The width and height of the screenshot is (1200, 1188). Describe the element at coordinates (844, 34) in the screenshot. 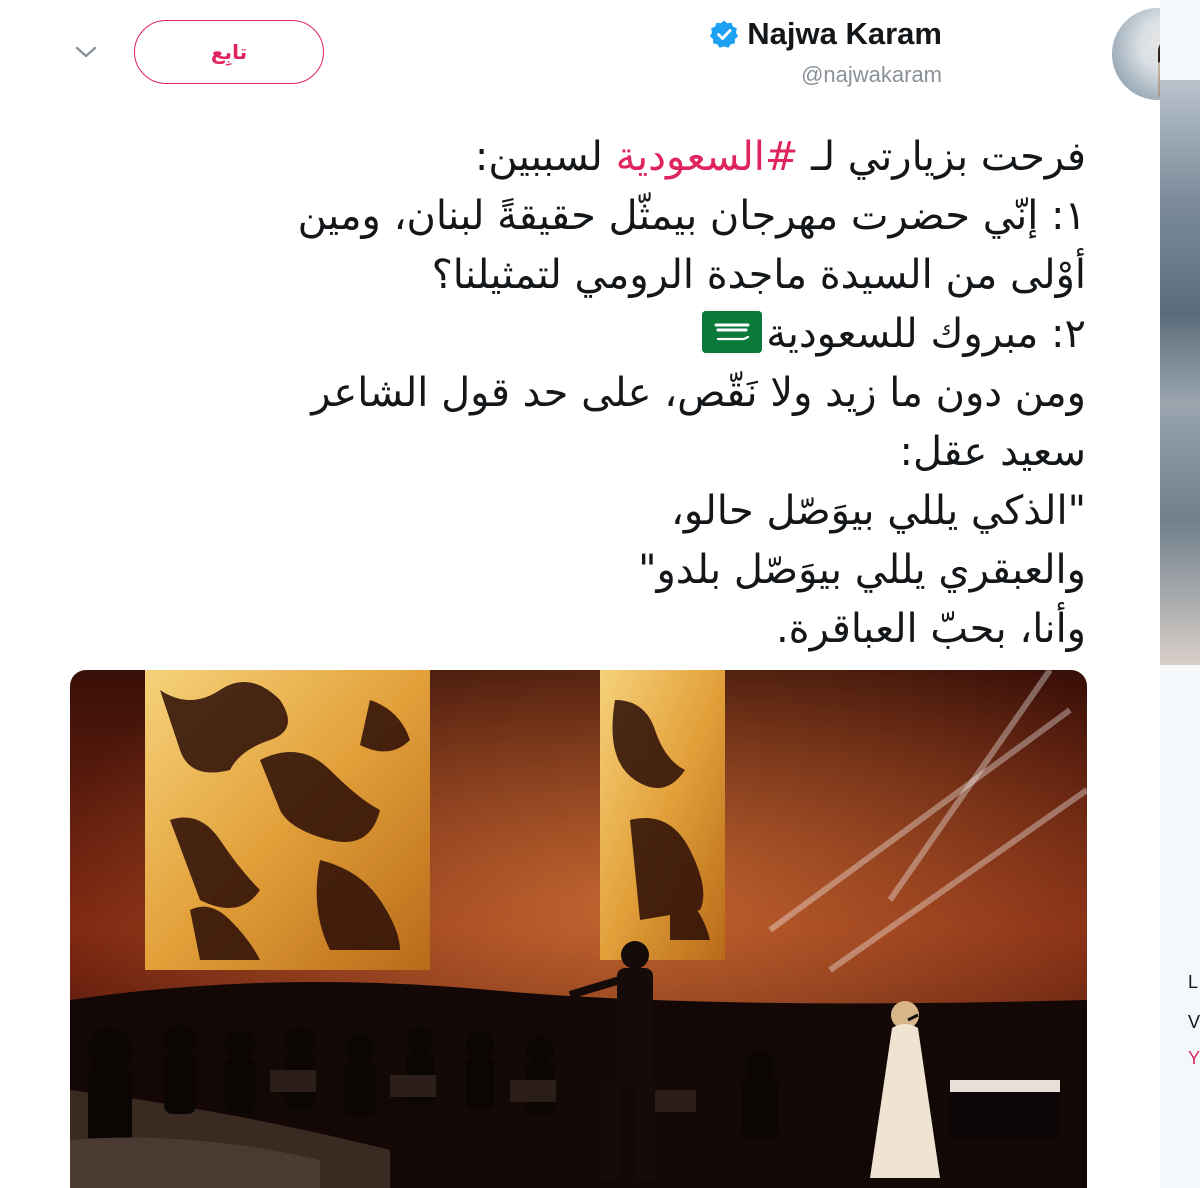

I see `display-name: Najwa Karam` at that location.